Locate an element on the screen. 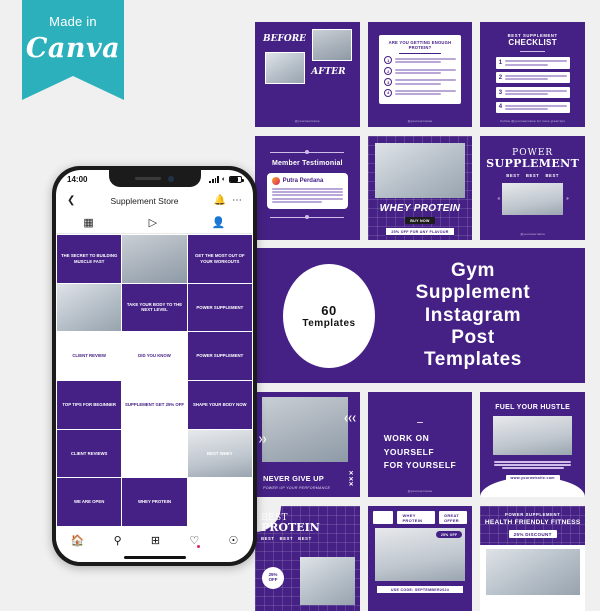 This screenshot has height=611, width=600. testimonial-person: Putra Perdana is located at coordinates (303, 180).